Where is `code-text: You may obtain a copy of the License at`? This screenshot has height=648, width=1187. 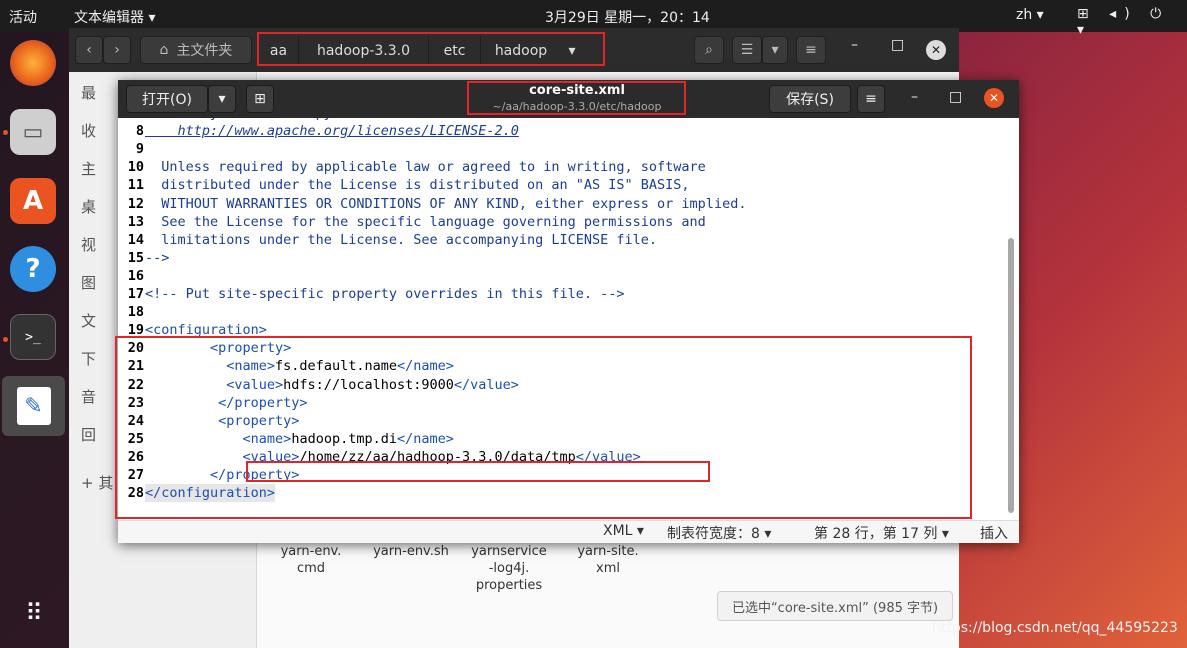 code-text: You may obtain a copy of the License at is located at coordinates (311, 119).